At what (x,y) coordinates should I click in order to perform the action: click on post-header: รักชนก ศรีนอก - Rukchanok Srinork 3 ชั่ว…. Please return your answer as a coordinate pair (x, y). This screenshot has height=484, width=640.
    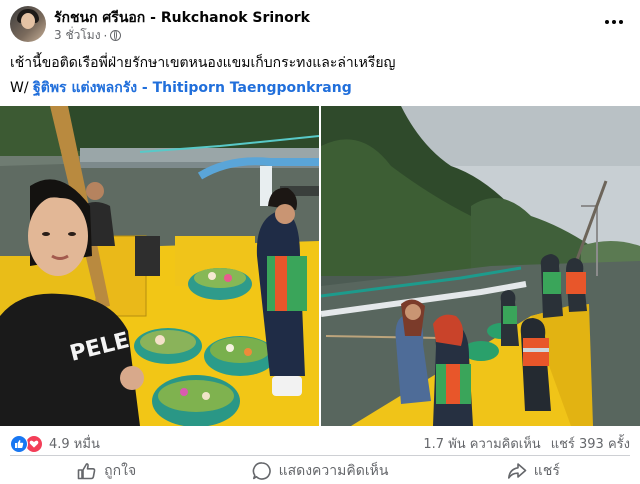
    Looking at the image, I should click on (320, 25).